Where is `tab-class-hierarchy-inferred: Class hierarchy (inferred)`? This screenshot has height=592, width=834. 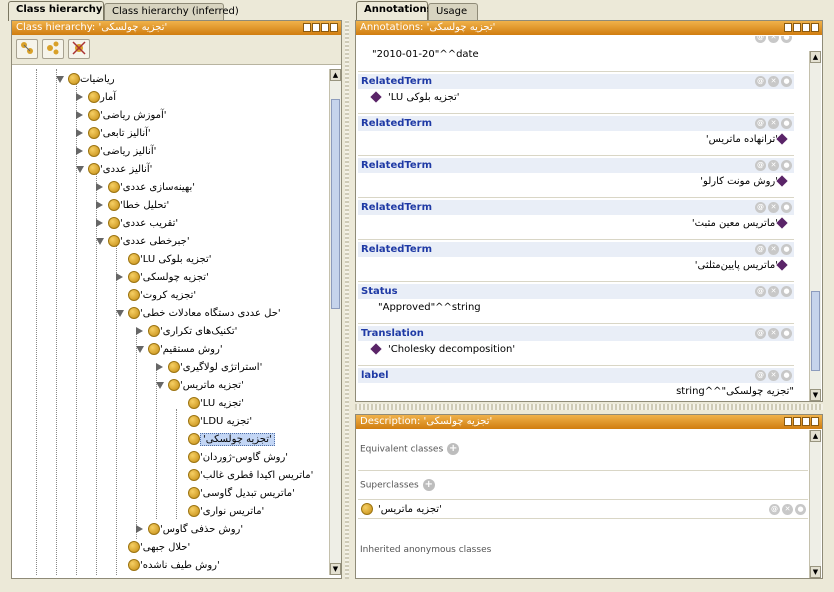
tab-class-hierarchy-inferred: Class hierarchy (inferred) is located at coordinates (171, 11).